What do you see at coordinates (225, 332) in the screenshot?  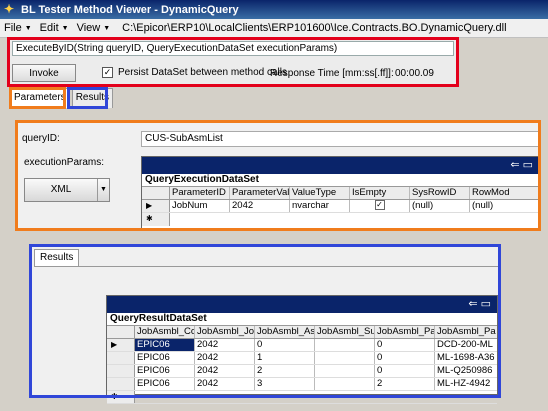 I see `column-header: JobAsmbl_Jo` at bounding box center [225, 332].